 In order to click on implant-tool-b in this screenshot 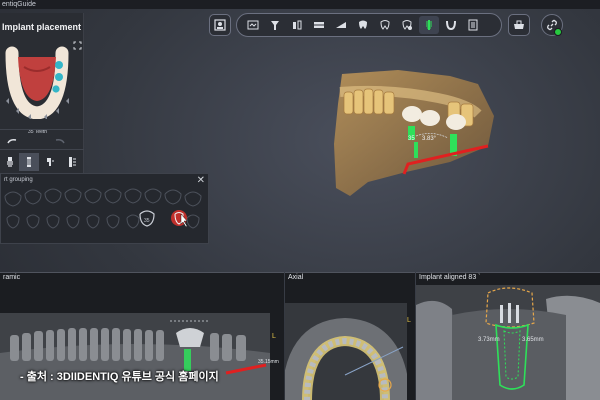, I will do `click(29, 162)`.